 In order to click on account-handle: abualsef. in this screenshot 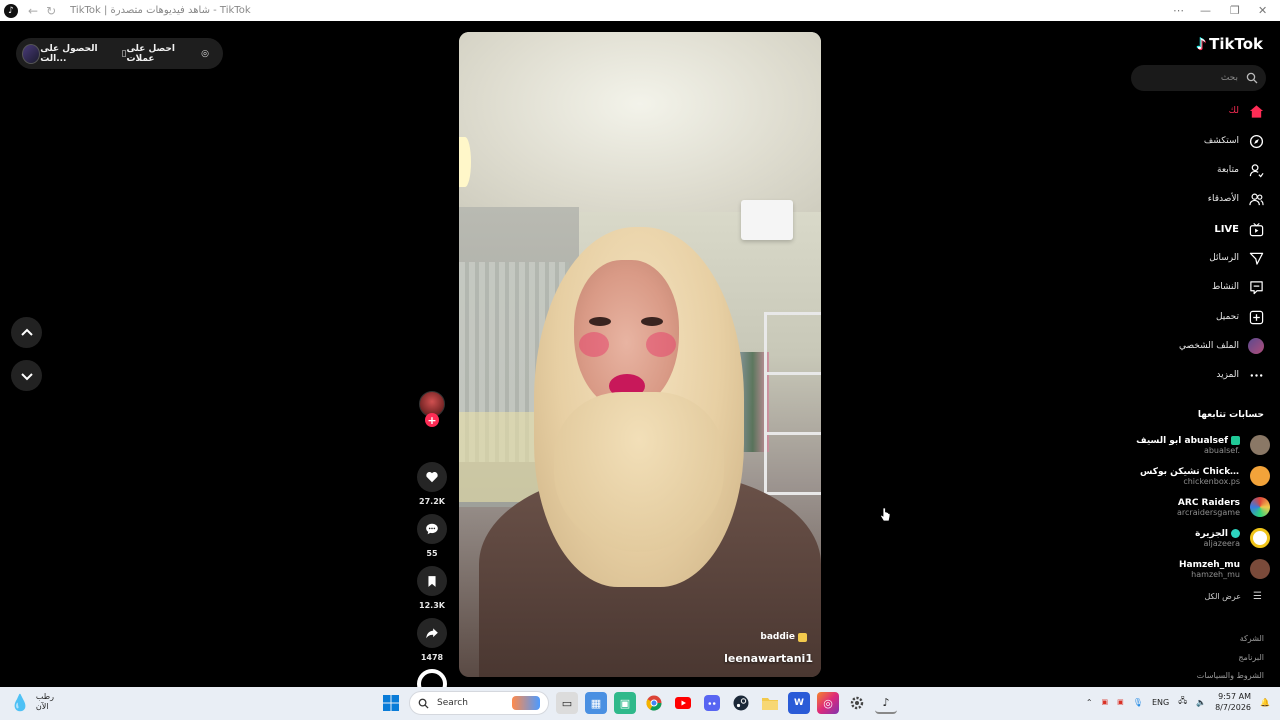, I will do `click(1221, 450)`.